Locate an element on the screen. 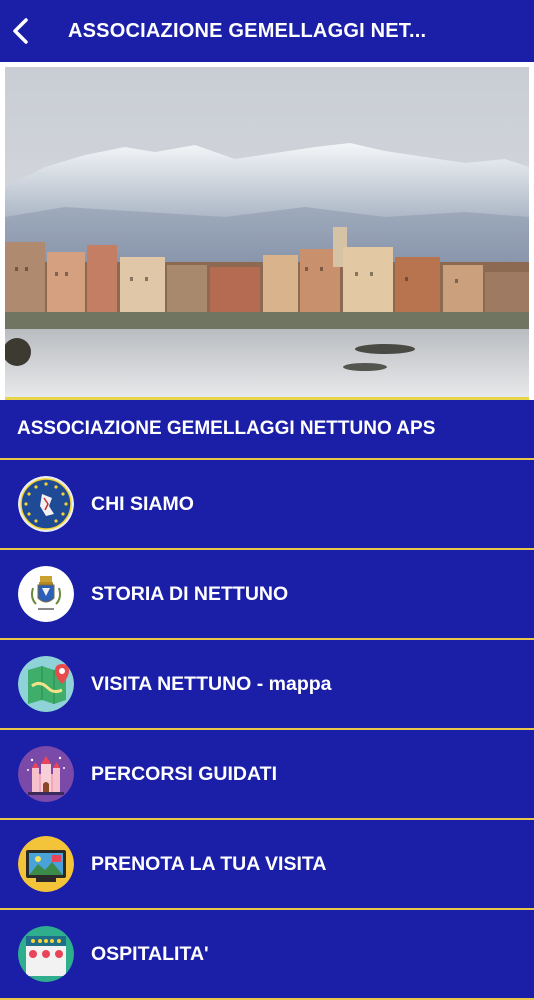 The image size is (534, 1000). menu-item-prenota-la-tua-visita: PRENOTA LA TUA VISITA is located at coordinates (267, 865).